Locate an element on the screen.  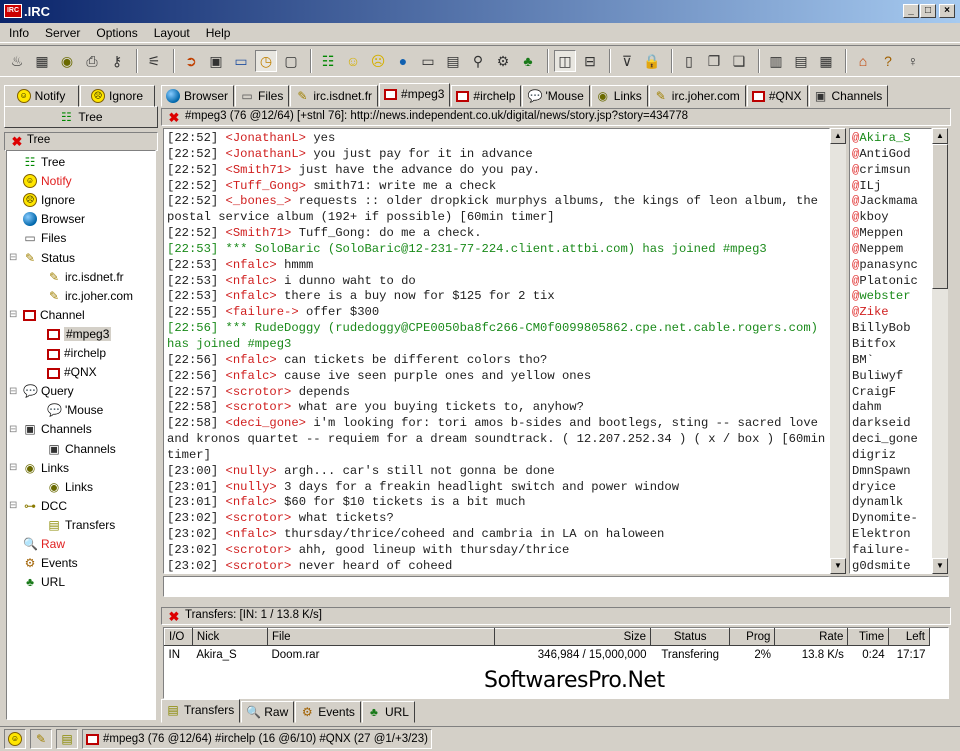
tree-item-irchelp: #irchelp is located at coordinates (76, 353).